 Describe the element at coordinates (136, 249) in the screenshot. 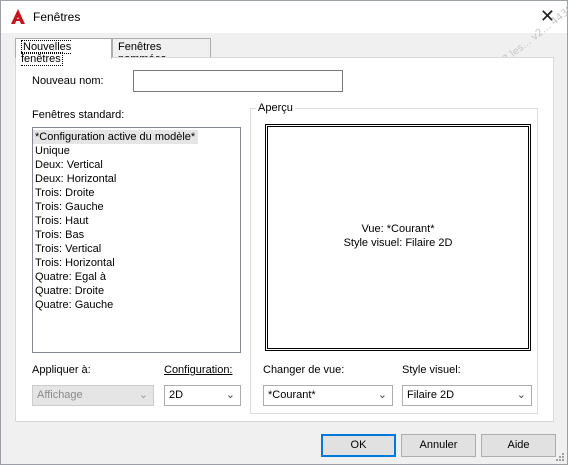

I see `list-item: Trois: Vertical` at that location.